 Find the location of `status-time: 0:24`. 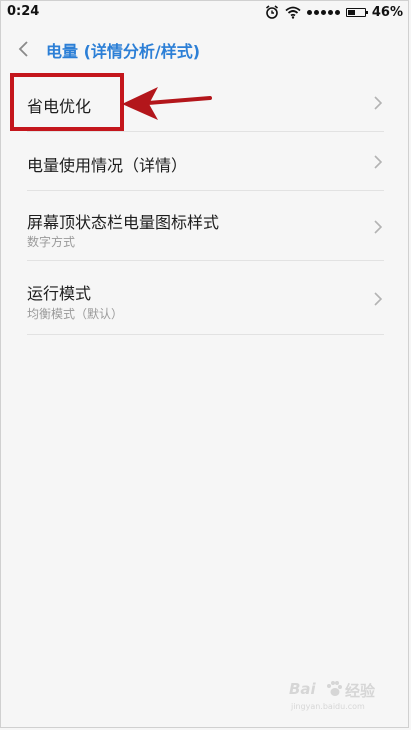

status-time: 0:24 is located at coordinates (23, 11).